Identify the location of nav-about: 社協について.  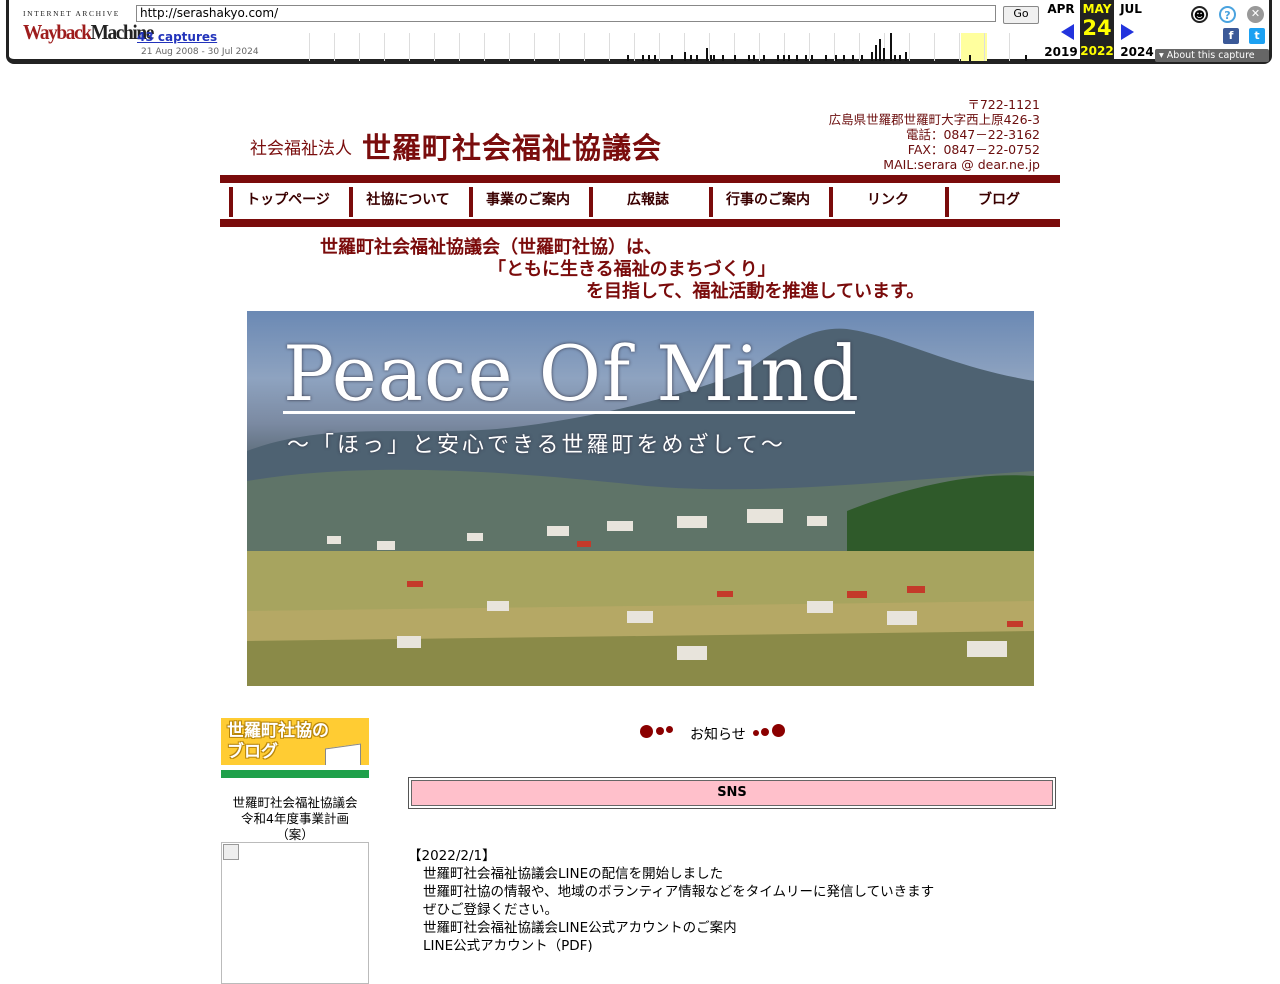
(406, 202).